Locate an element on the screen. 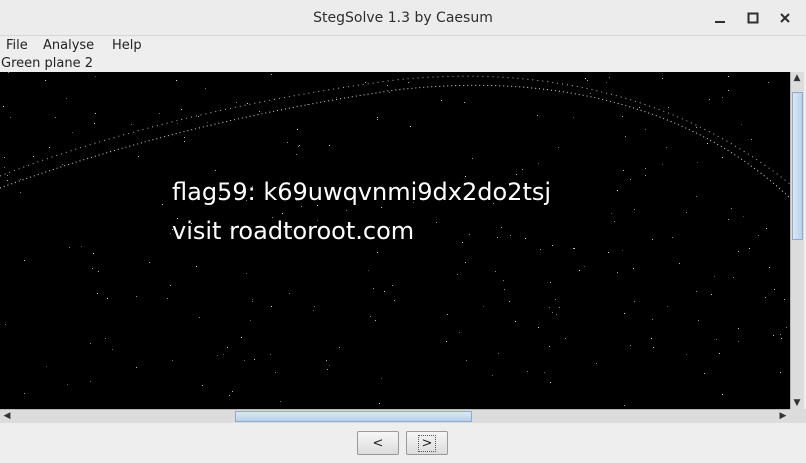  scroll-left-icon: ◀ is located at coordinates (7, 416).